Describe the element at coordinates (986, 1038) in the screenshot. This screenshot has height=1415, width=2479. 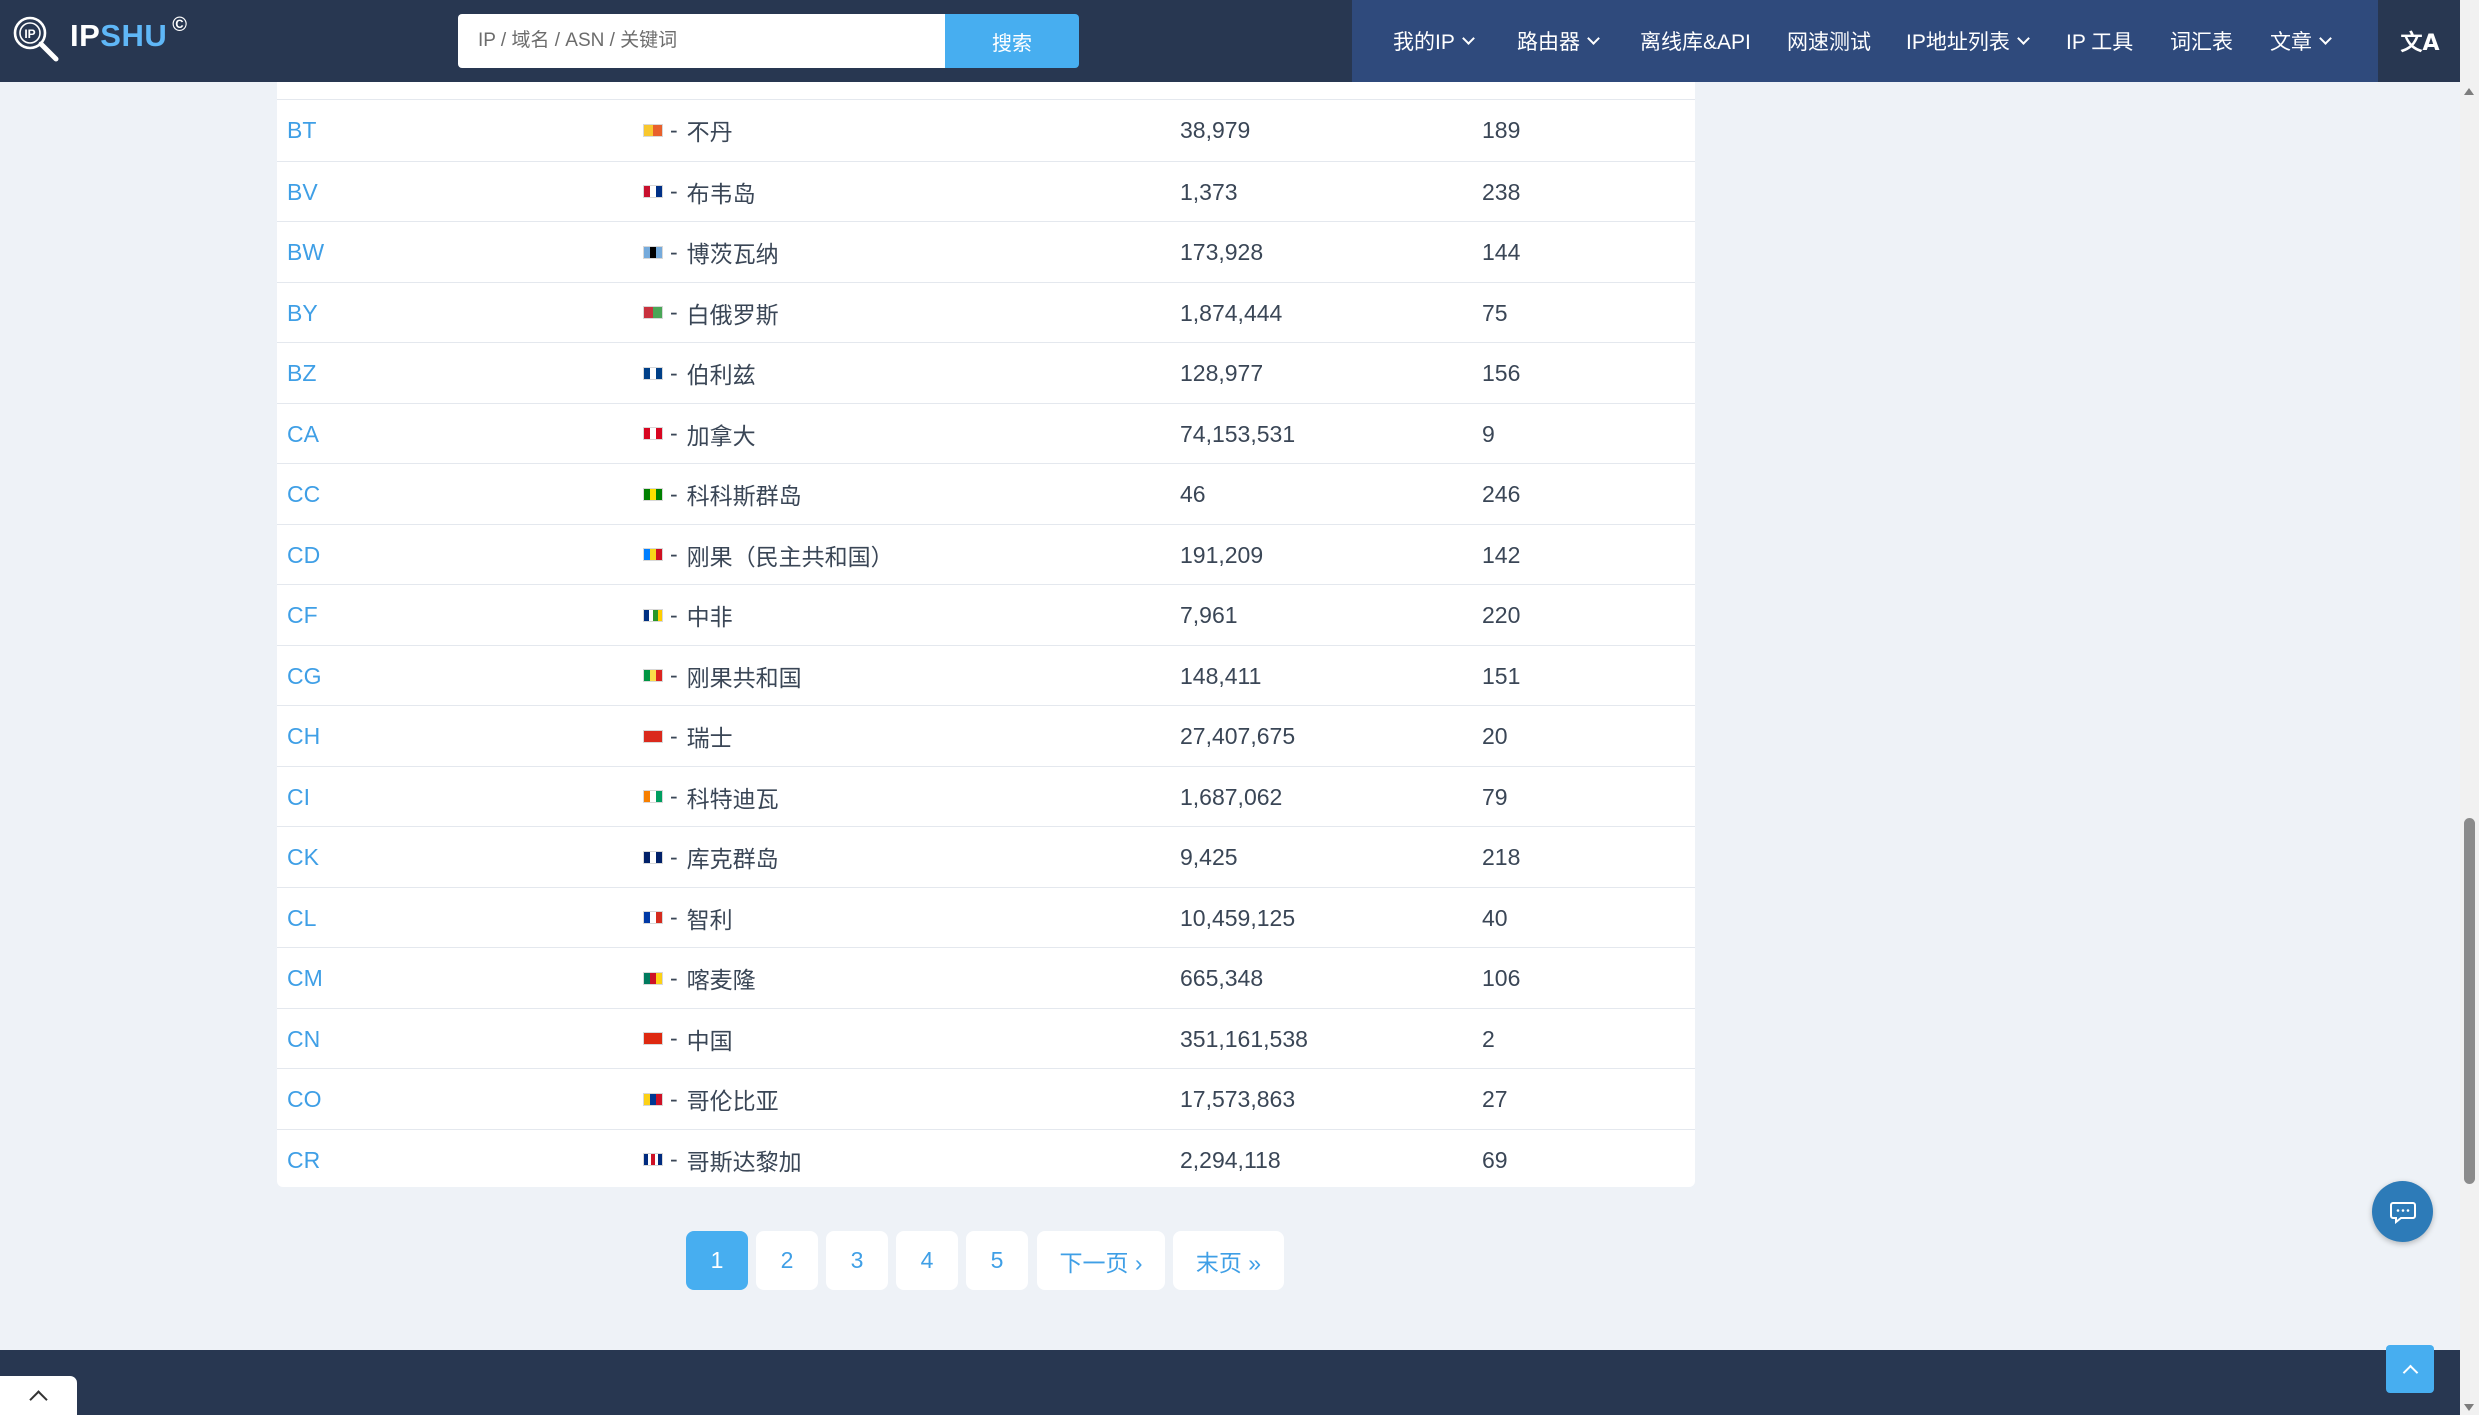
I see `table-row: CN - 中国 351,161,538 2` at that location.